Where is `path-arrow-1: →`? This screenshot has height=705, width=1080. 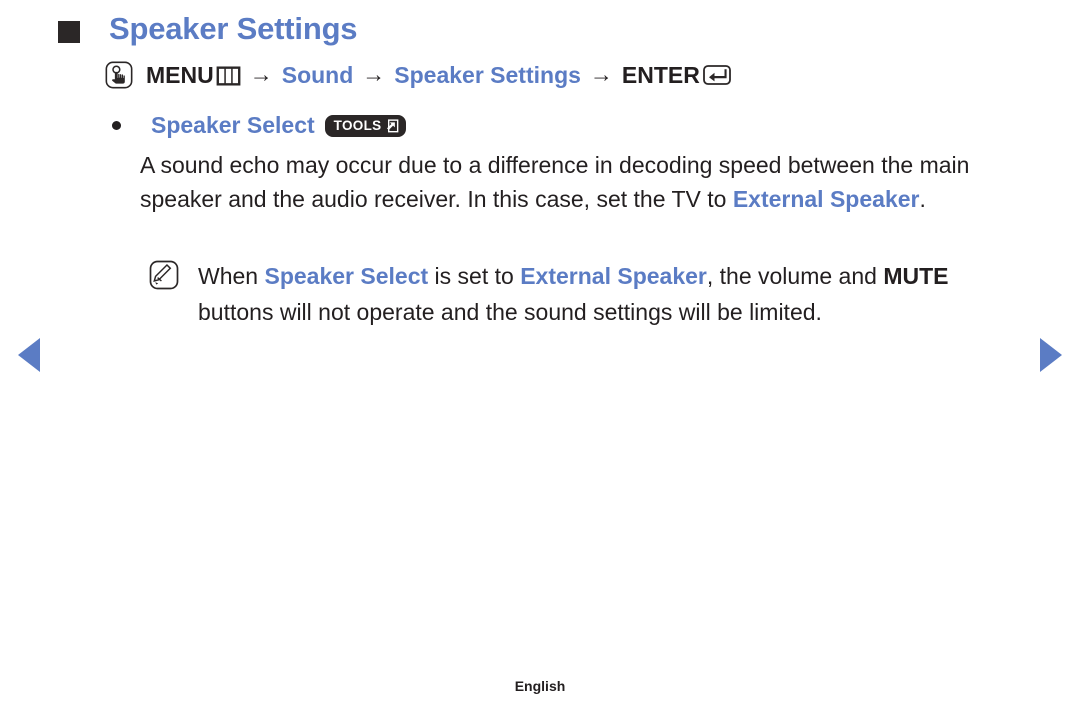
path-arrow-1: → is located at coordinates (261, 73).